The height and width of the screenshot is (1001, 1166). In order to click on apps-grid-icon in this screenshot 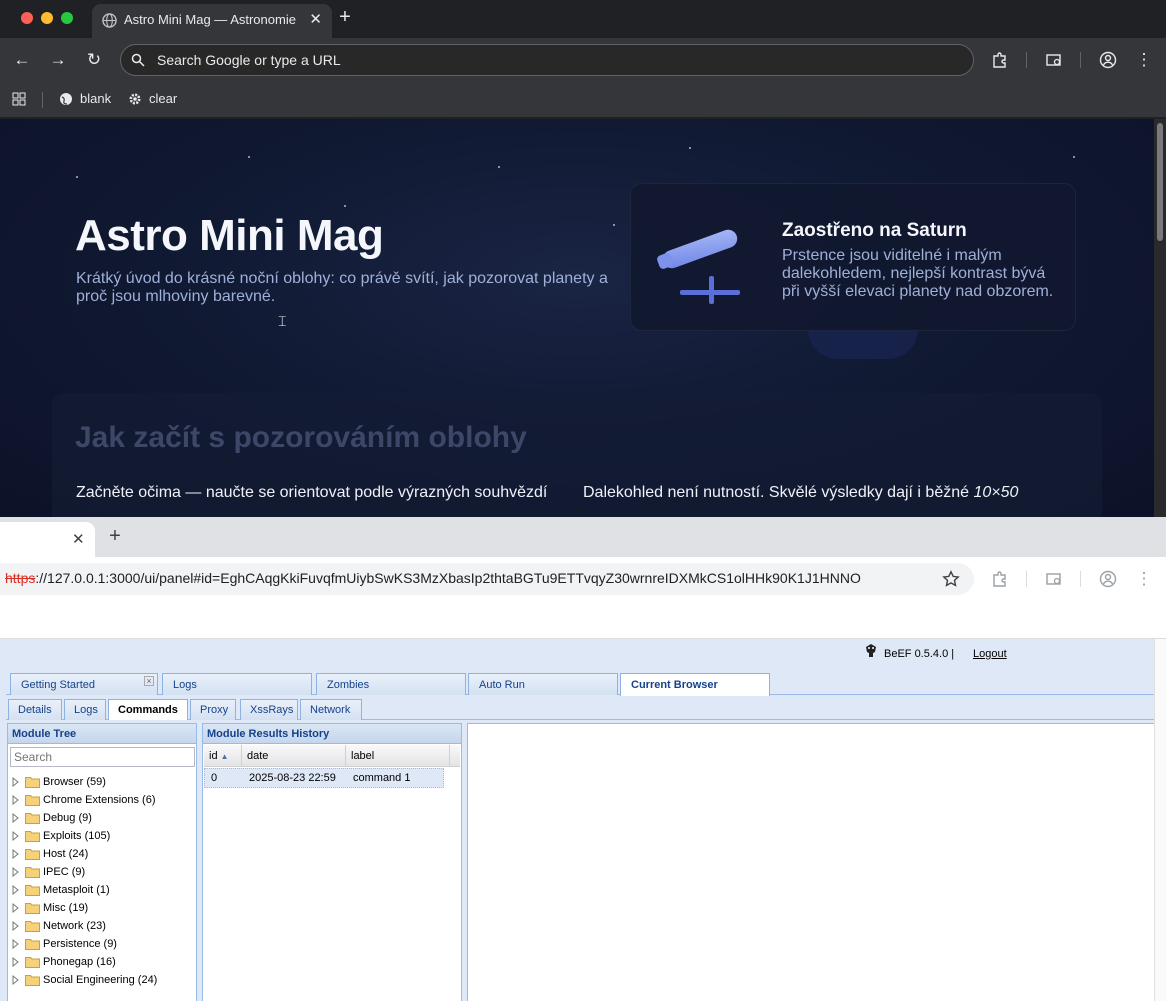, I will do `click(19, 99)`.